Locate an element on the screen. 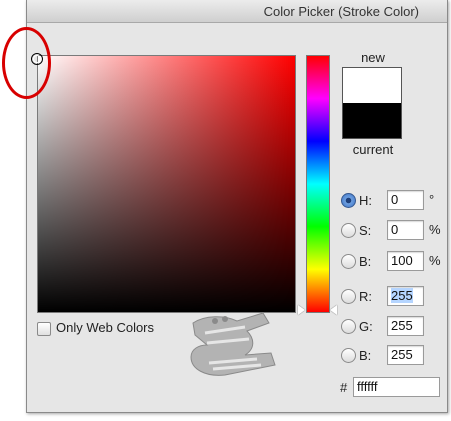  brightness-field-label: B: is located at coordinates (365, 261).